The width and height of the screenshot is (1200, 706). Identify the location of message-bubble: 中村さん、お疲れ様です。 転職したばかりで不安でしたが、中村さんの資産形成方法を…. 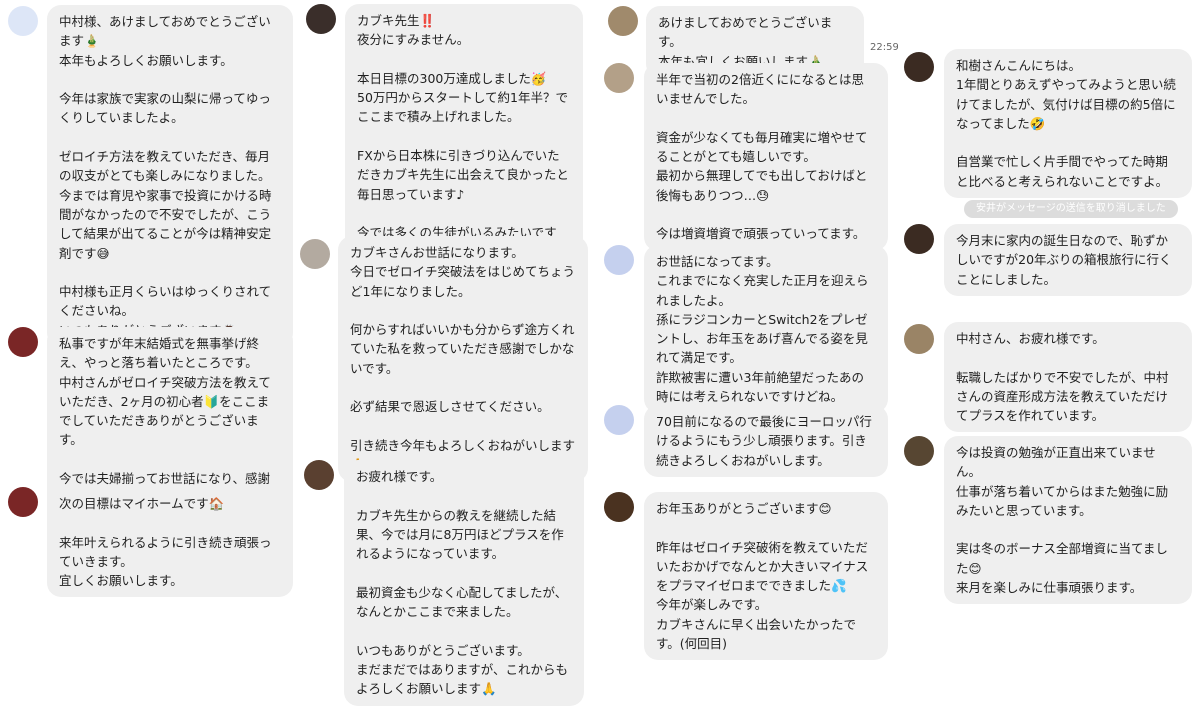
(1068, 377).